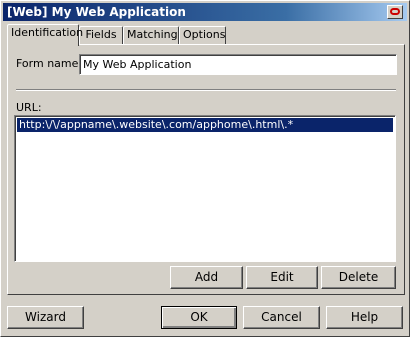 The image size is (410, 337). I want to click on title-bar: [Web] My Web Application, so click(205, 12).